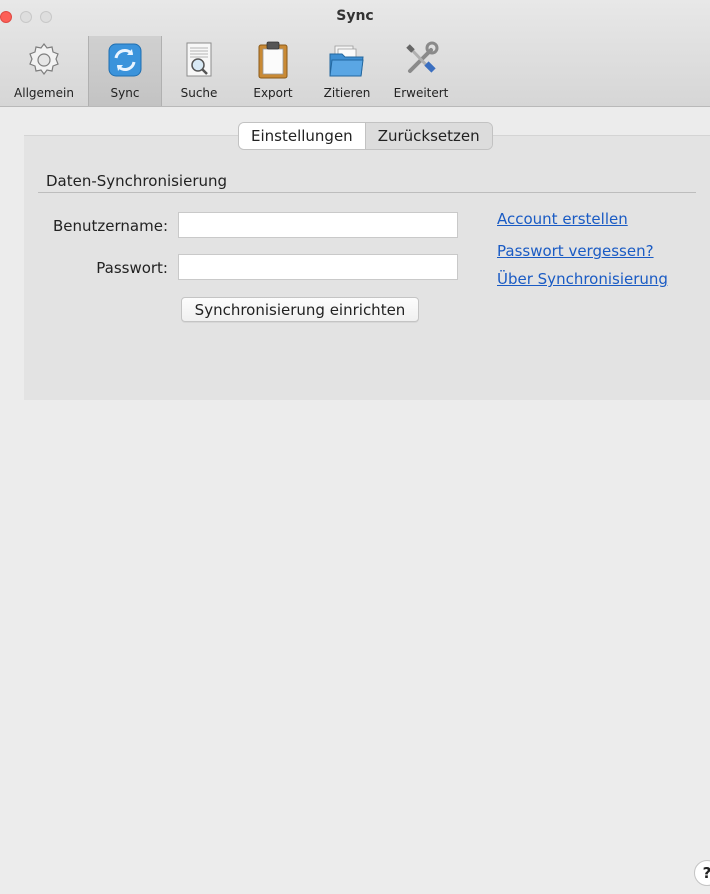  I want to click on toolbar-label: Allgemein, so click(44, 93).